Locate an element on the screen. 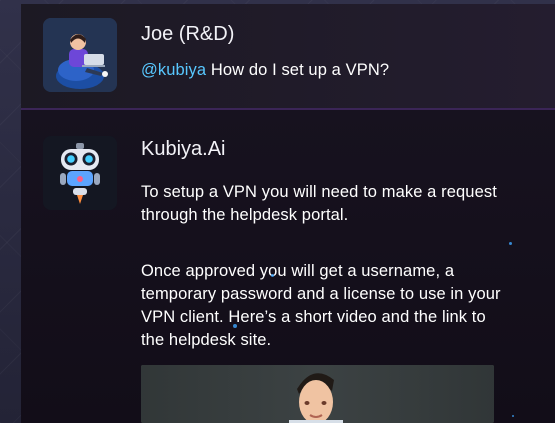 The image size is (555, 423). message-author: Kubiya.Ai is located at coordinates (183, 149).